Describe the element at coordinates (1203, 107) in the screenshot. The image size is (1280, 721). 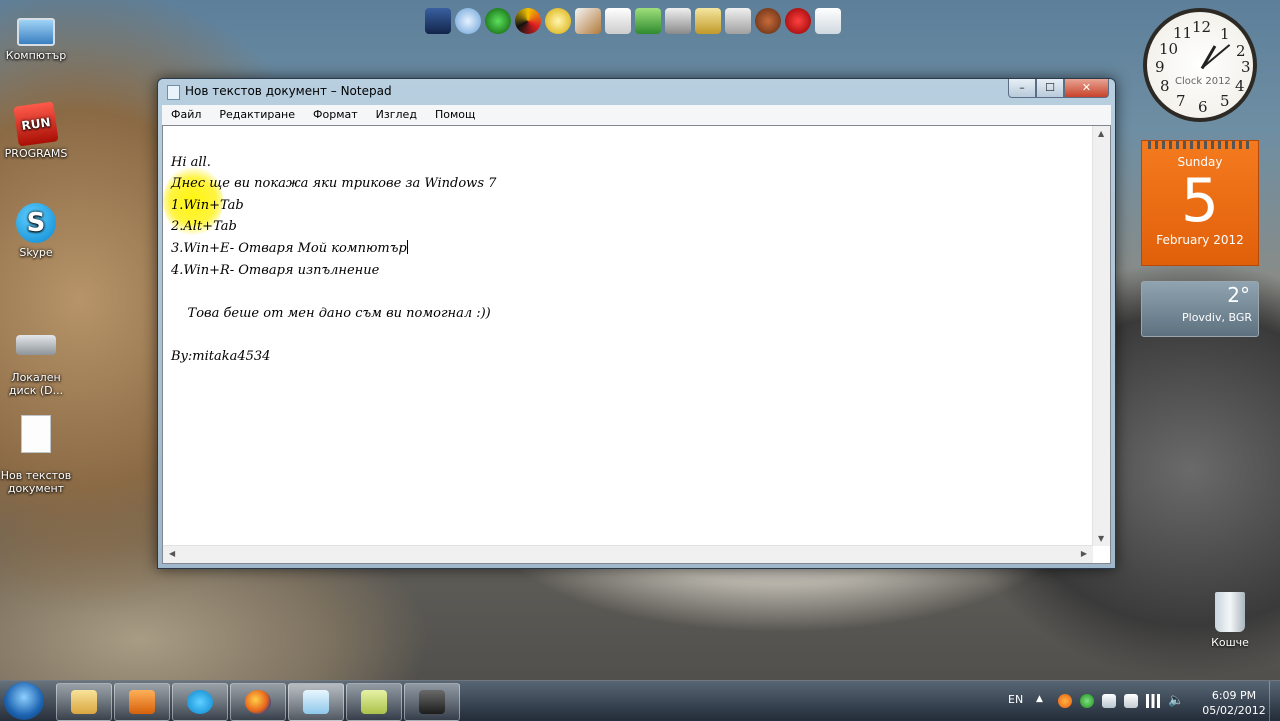
I see `clock-numeral: 6` at that location.